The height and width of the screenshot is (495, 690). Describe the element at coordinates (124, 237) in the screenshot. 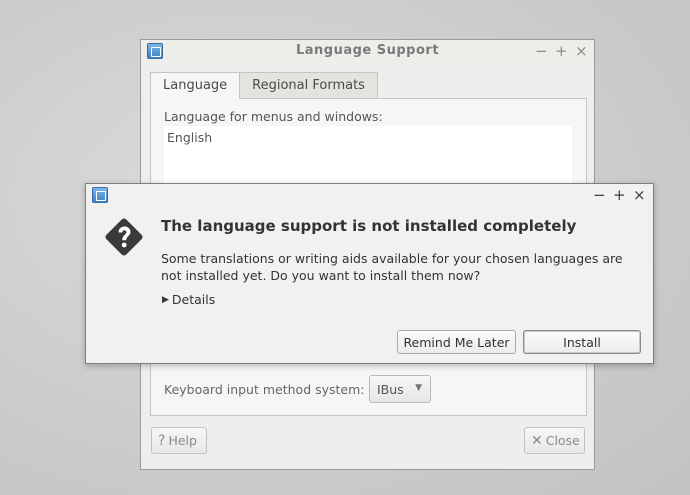

I see `question-icon` at that location.